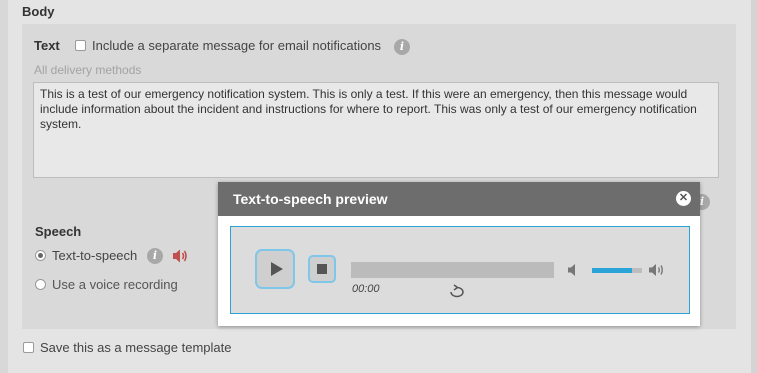  What do you see at coordinates (683, 198) in the screenshot?
I see `close-icon: ✕` at bounding box center [683, 198].